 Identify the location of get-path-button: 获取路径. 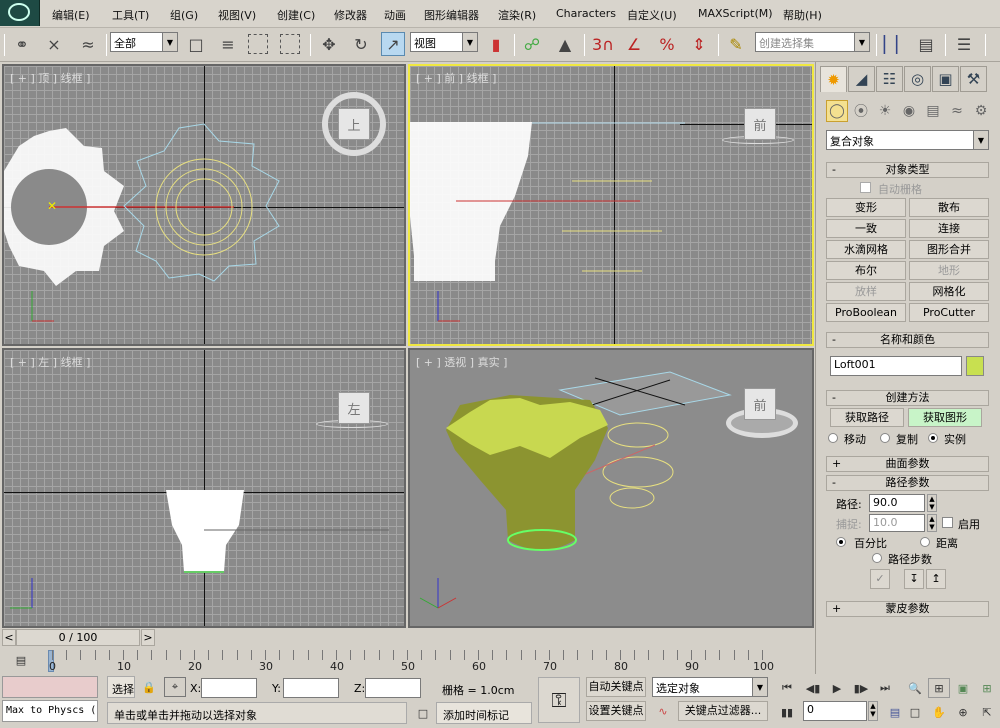
(867, 417).